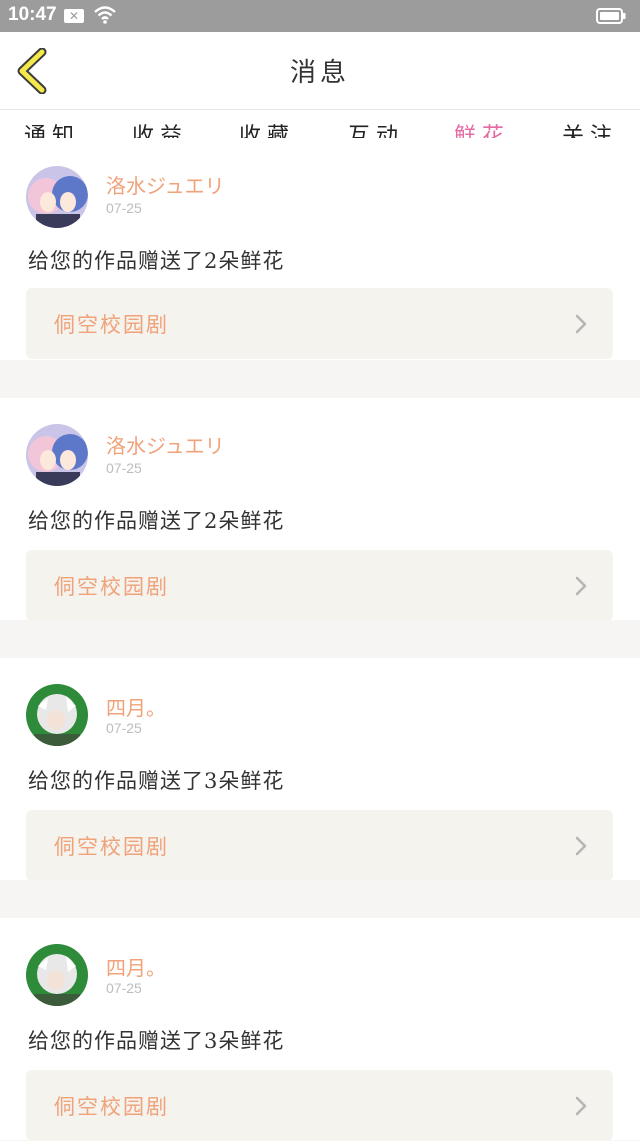 The image size is (640, 1141). I want to click on header: 消息, so click(320, 71).